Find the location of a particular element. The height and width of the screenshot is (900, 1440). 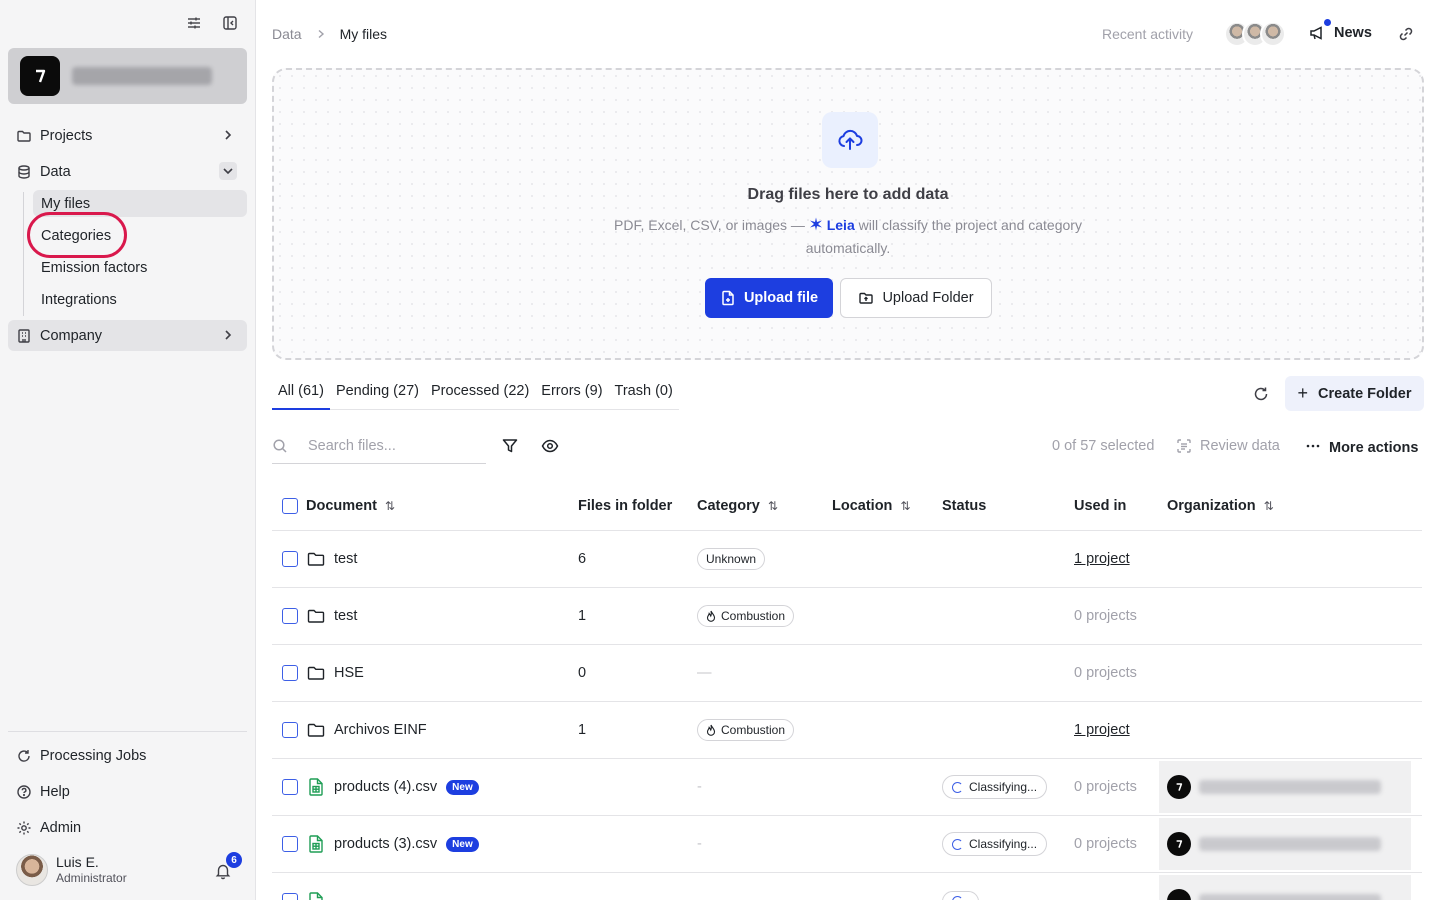

col-organization: Organization ⇅ is located at coordinates (1220, 506).